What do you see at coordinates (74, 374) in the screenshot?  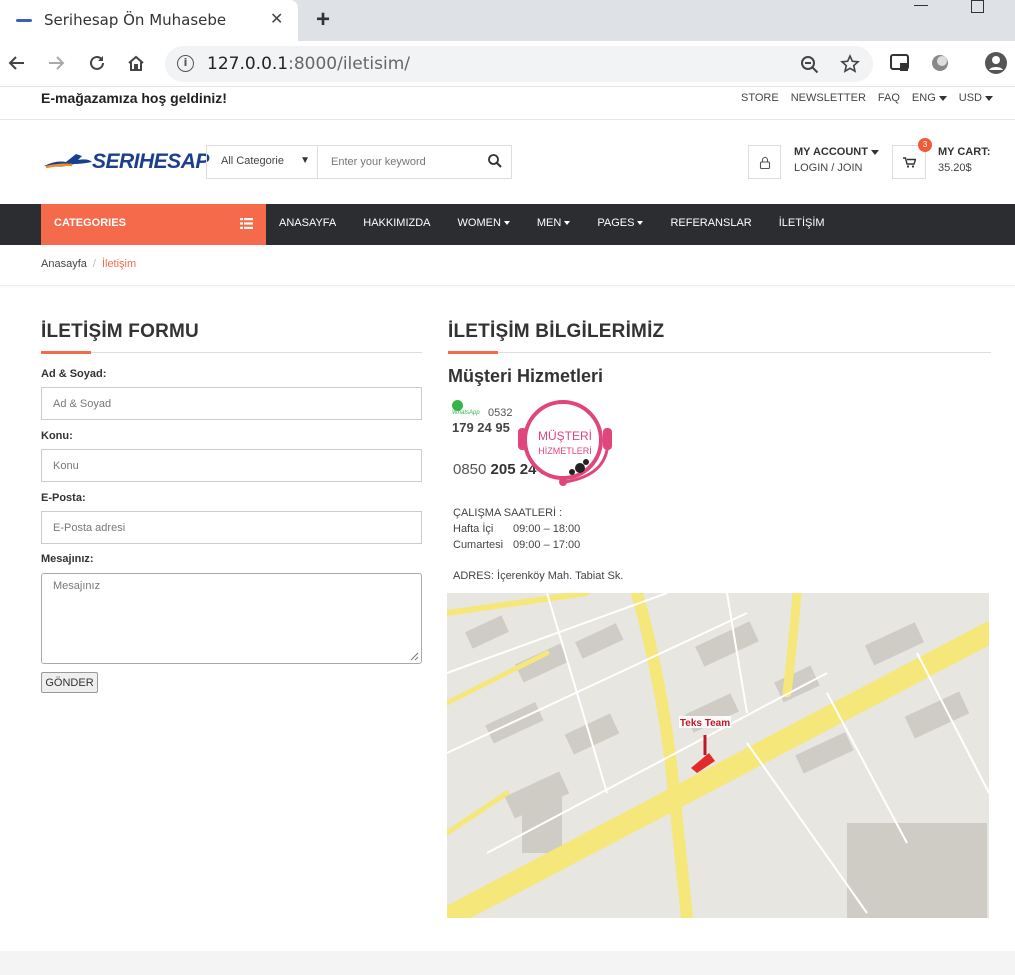 I see `name-label: Ad & Soyad:` at bounding box center [74, 374].